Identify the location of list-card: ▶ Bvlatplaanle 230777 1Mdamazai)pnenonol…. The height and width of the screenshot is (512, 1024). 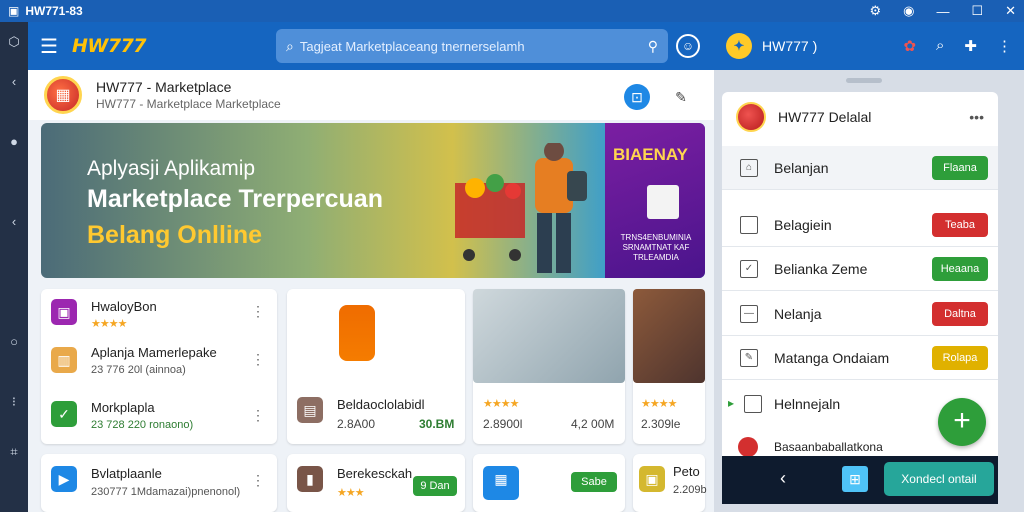
(159, 483).